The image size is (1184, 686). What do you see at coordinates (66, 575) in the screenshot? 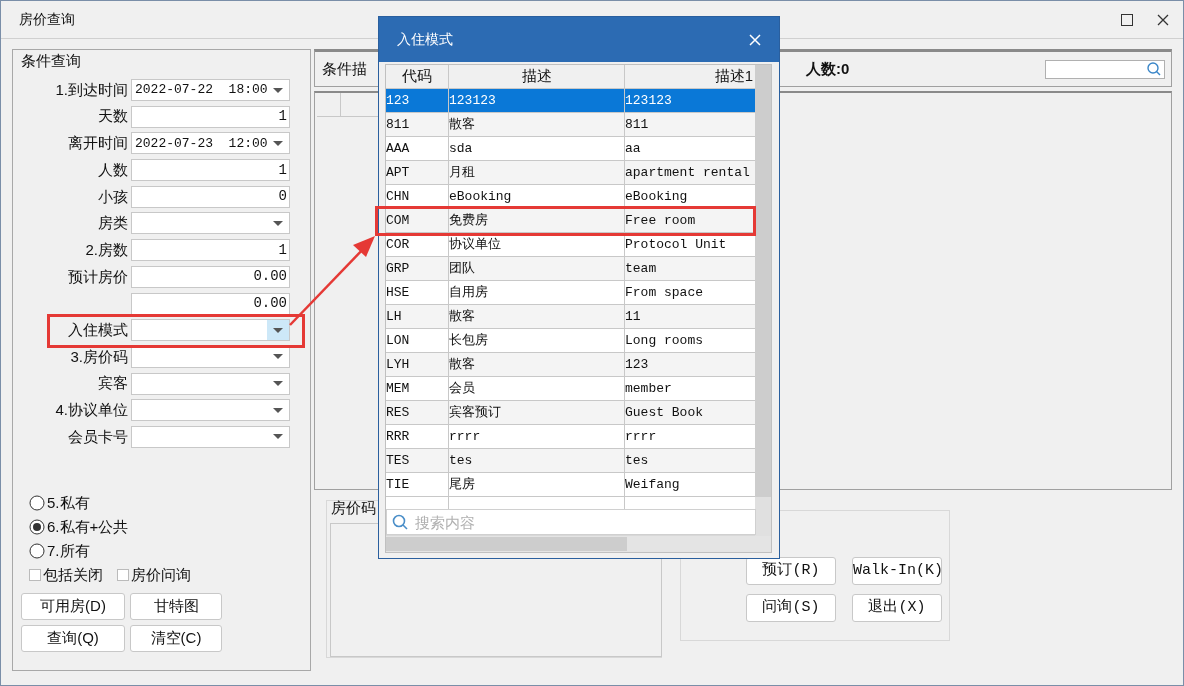
I see `checkbox-option: 包括关闭` at bounding box center [66, 575].